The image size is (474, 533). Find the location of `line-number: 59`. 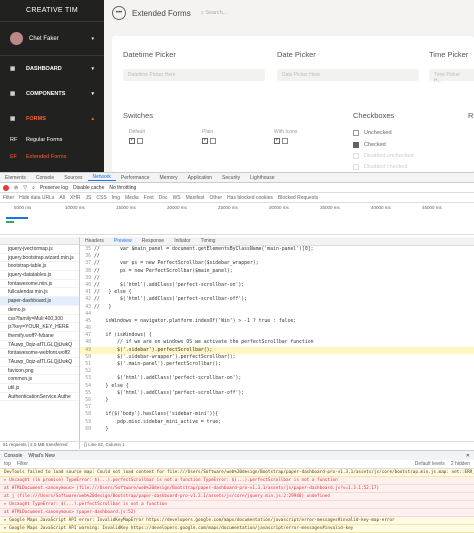

line-number: 59 is located at coordinates (88, 422).